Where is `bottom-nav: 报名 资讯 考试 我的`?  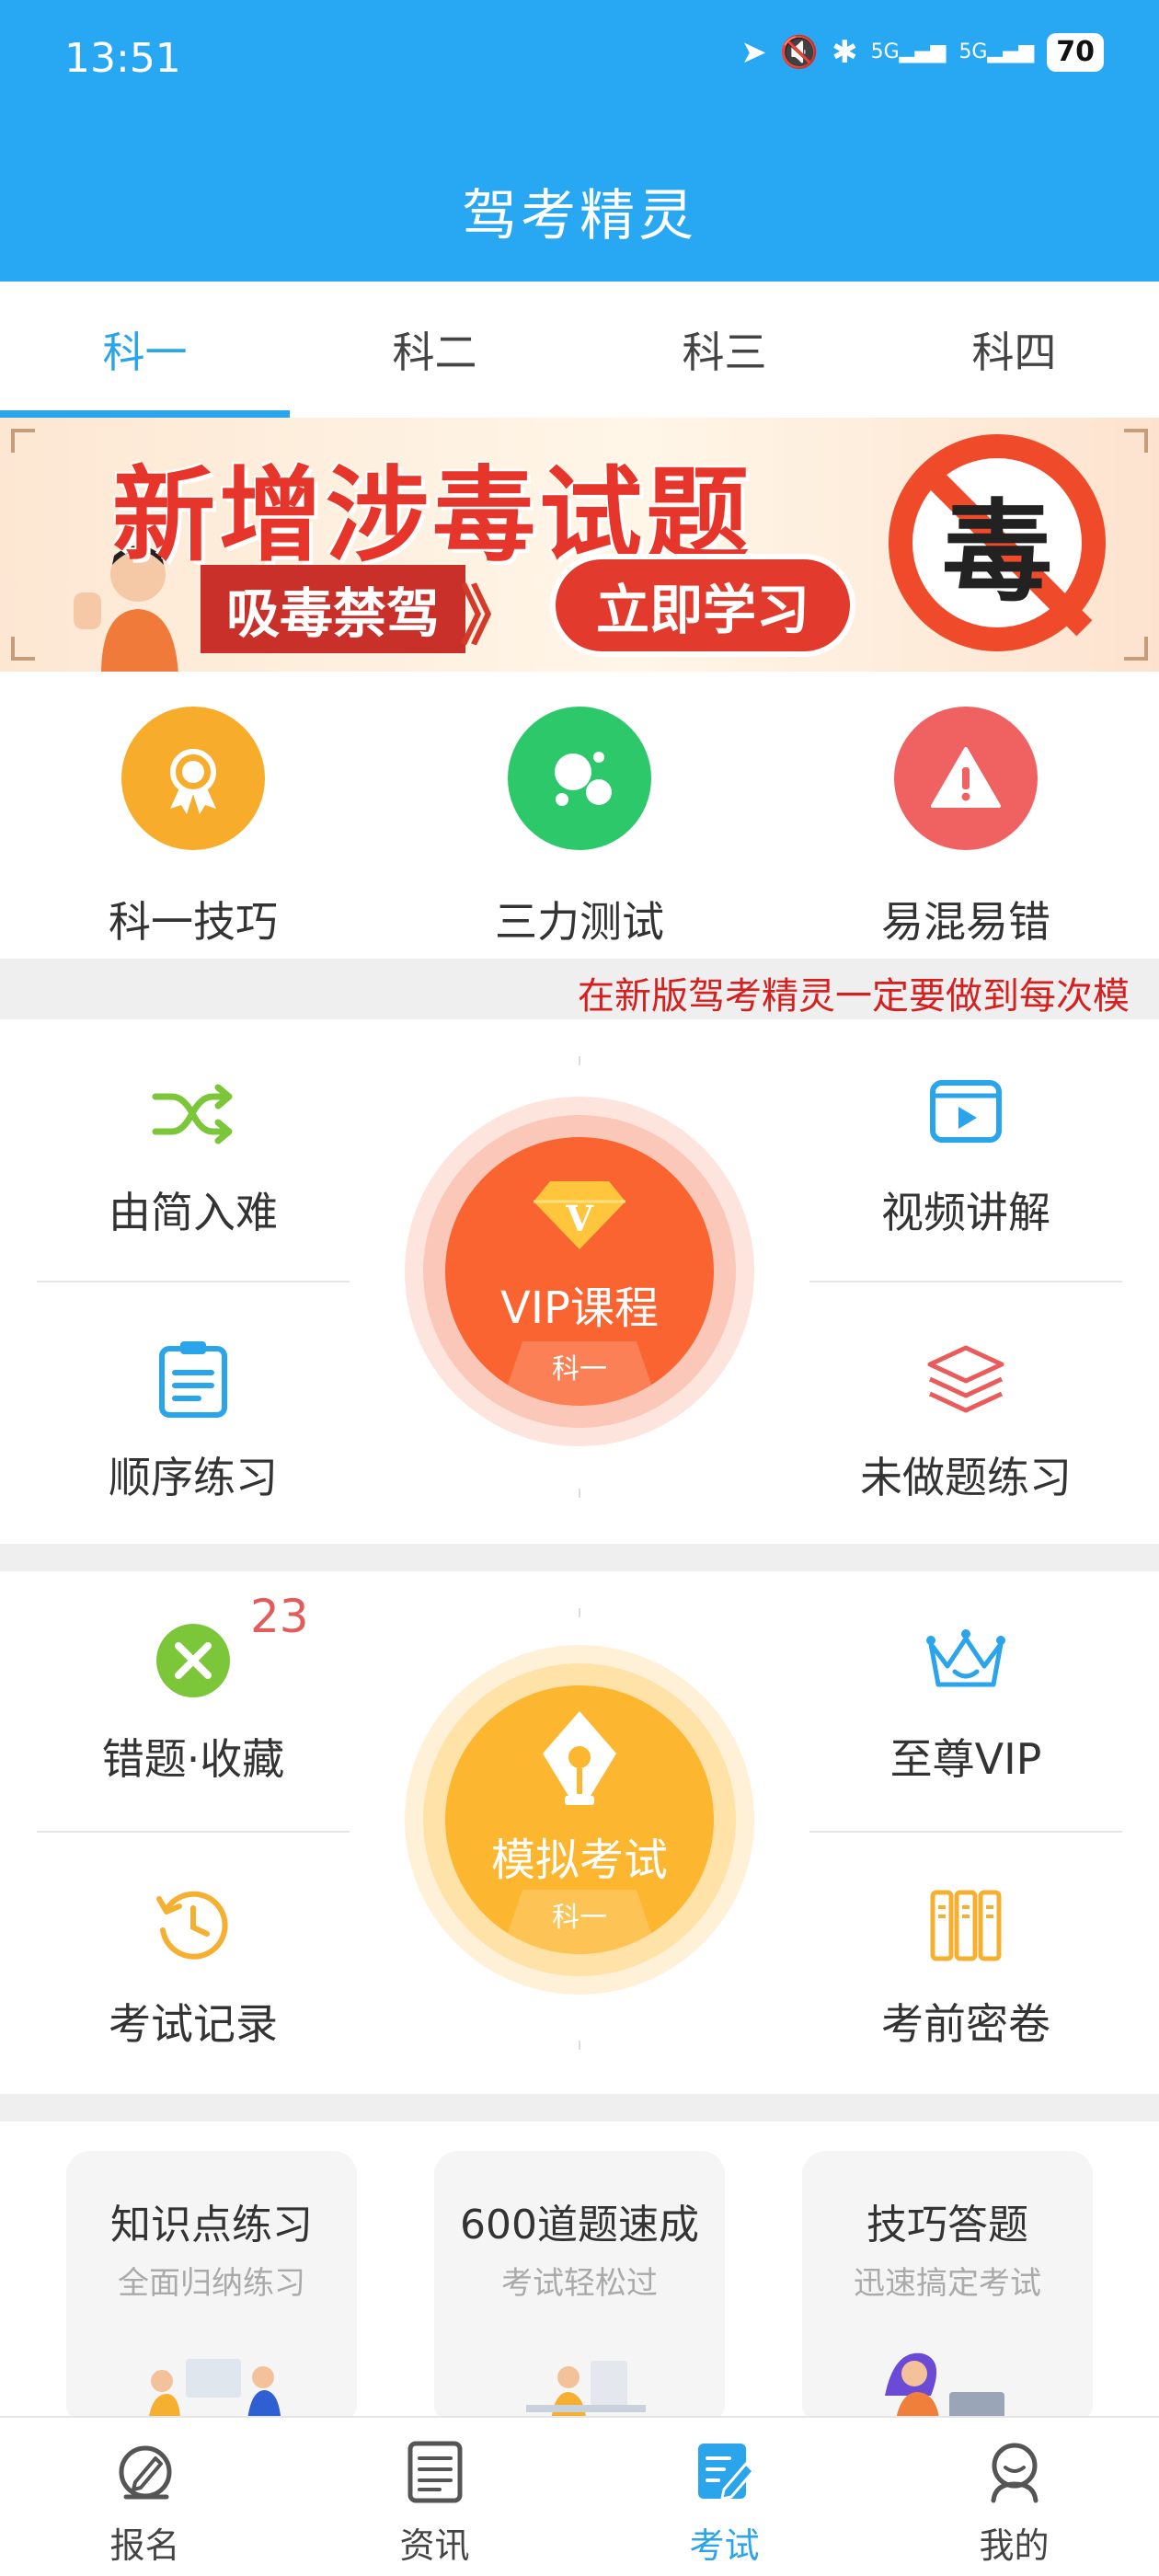 bottom-nav: 报名 资讯 考试 我的 is located at coordinates (579, 2496).